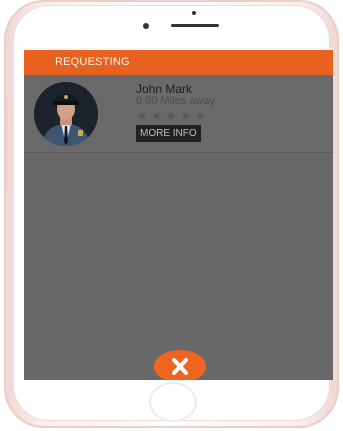  I want to click on rating-stars: ★★★★★, so click(173, 115).